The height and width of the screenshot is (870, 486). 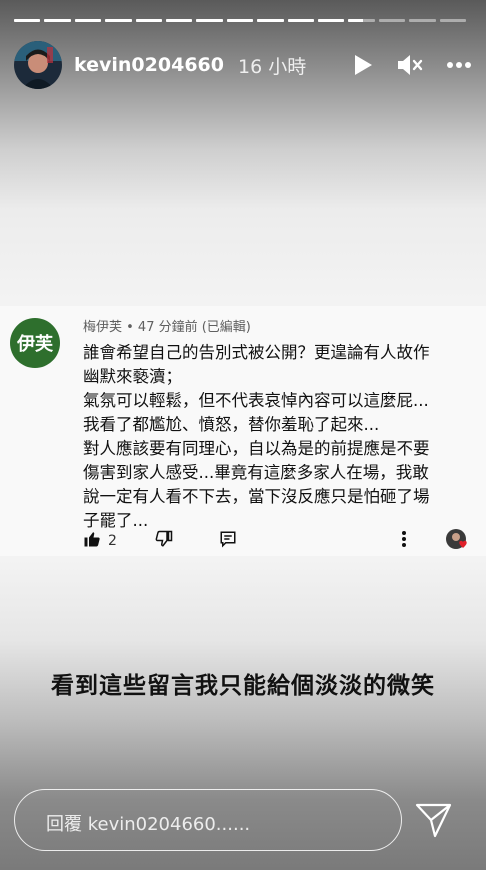 I want to click on story-caption: 看到這些留言我只能給個淡淡的微笑, so click(x=243, y=686).